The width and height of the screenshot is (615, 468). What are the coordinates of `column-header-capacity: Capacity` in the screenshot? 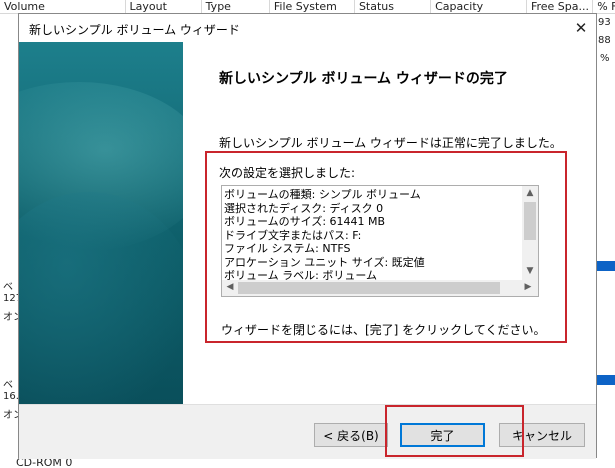 It's located at (479, 6).